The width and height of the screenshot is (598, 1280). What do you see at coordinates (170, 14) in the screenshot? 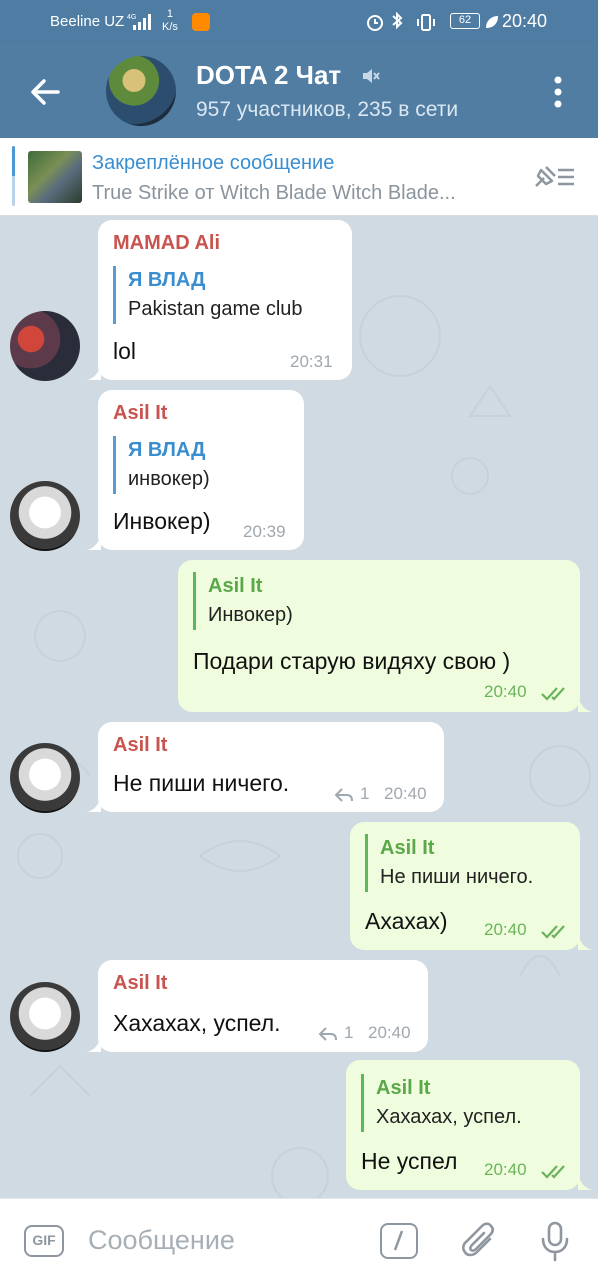
I see `net-speed-value: 1` at bounding box center [170, 14].